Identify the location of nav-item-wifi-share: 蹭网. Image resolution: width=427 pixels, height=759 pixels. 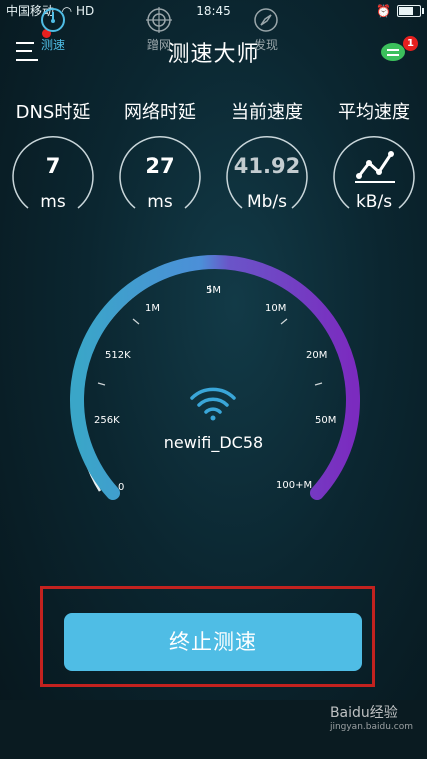
(159, 29).